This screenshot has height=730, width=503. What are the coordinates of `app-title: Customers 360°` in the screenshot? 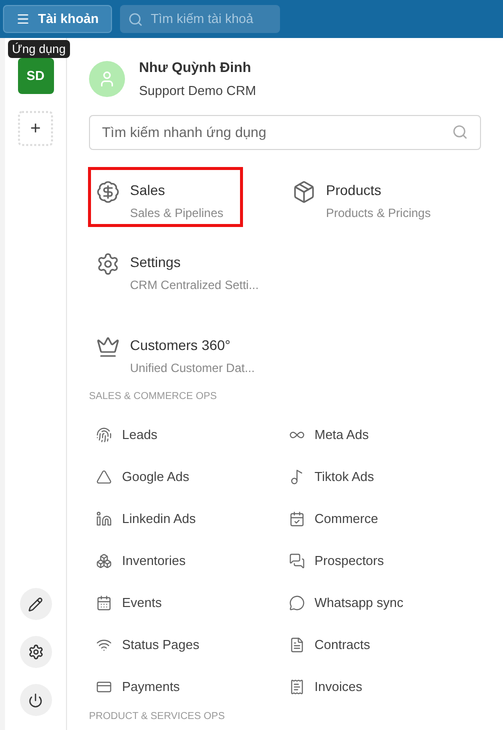 It's located at (181, 345).